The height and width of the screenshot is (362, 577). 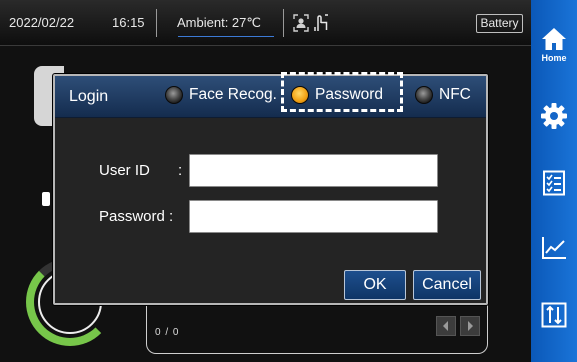 I want to click on ambient-temperature: Ambient: 27℃, so click(x=219, y=22).